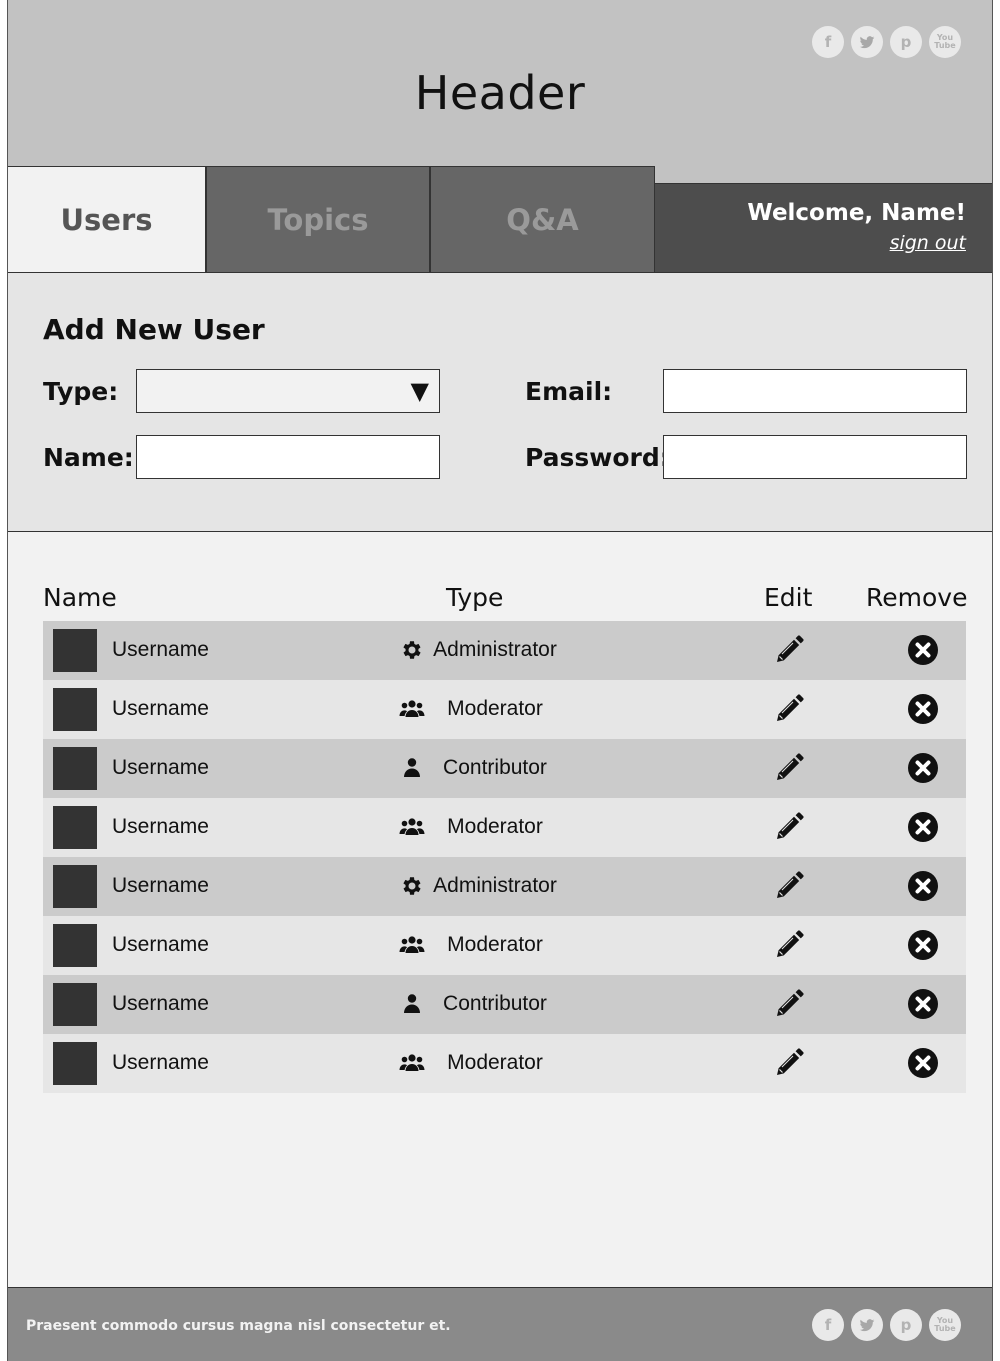  What do you see at coordinates (886, 42) in the screenshot?
I see `social-links-top: f p You Tube` at bounding box center [886, 42].